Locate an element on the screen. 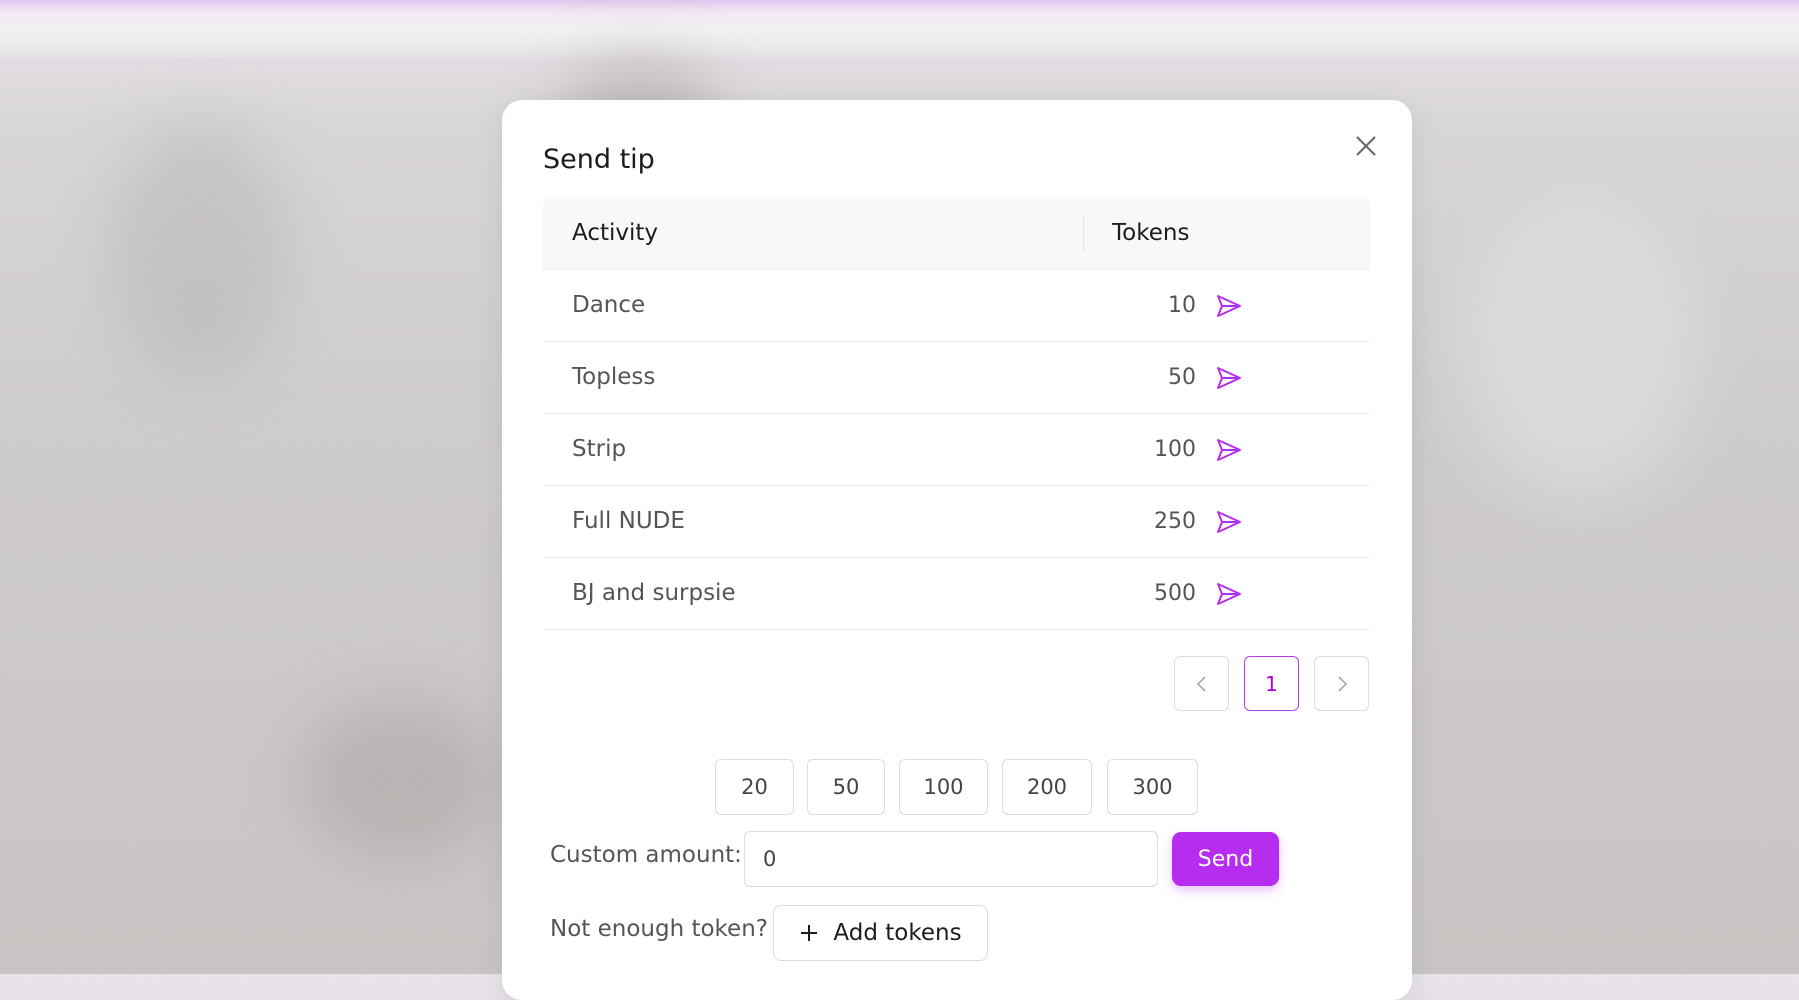 The height and width of the screenshot is (1000, 1799). token-amount: 100 is located at coordinates (1175, 449).